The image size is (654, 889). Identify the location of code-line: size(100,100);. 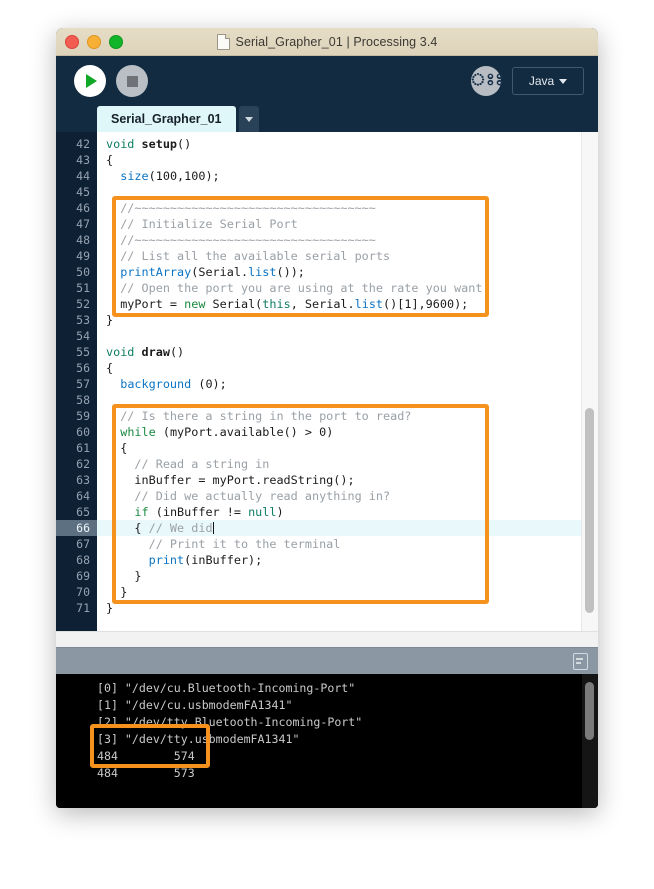
(347, 176).